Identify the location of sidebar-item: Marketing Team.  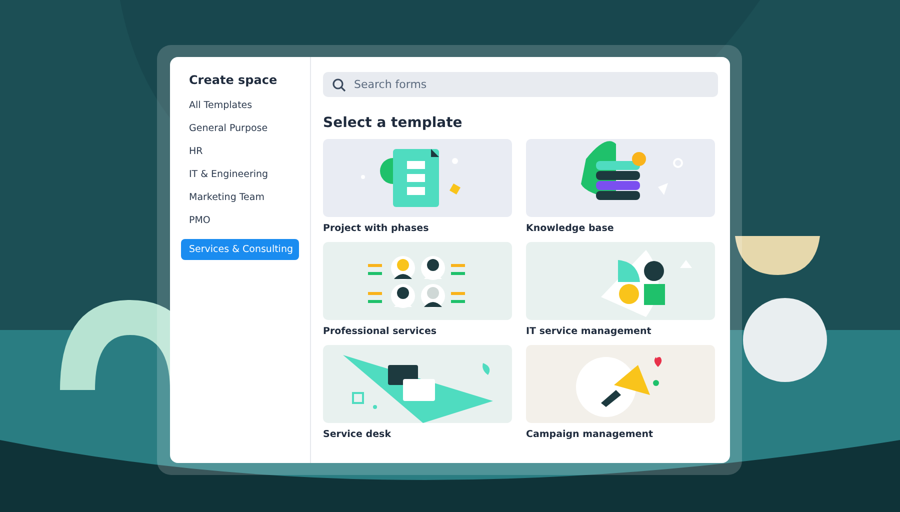
(240, 197).